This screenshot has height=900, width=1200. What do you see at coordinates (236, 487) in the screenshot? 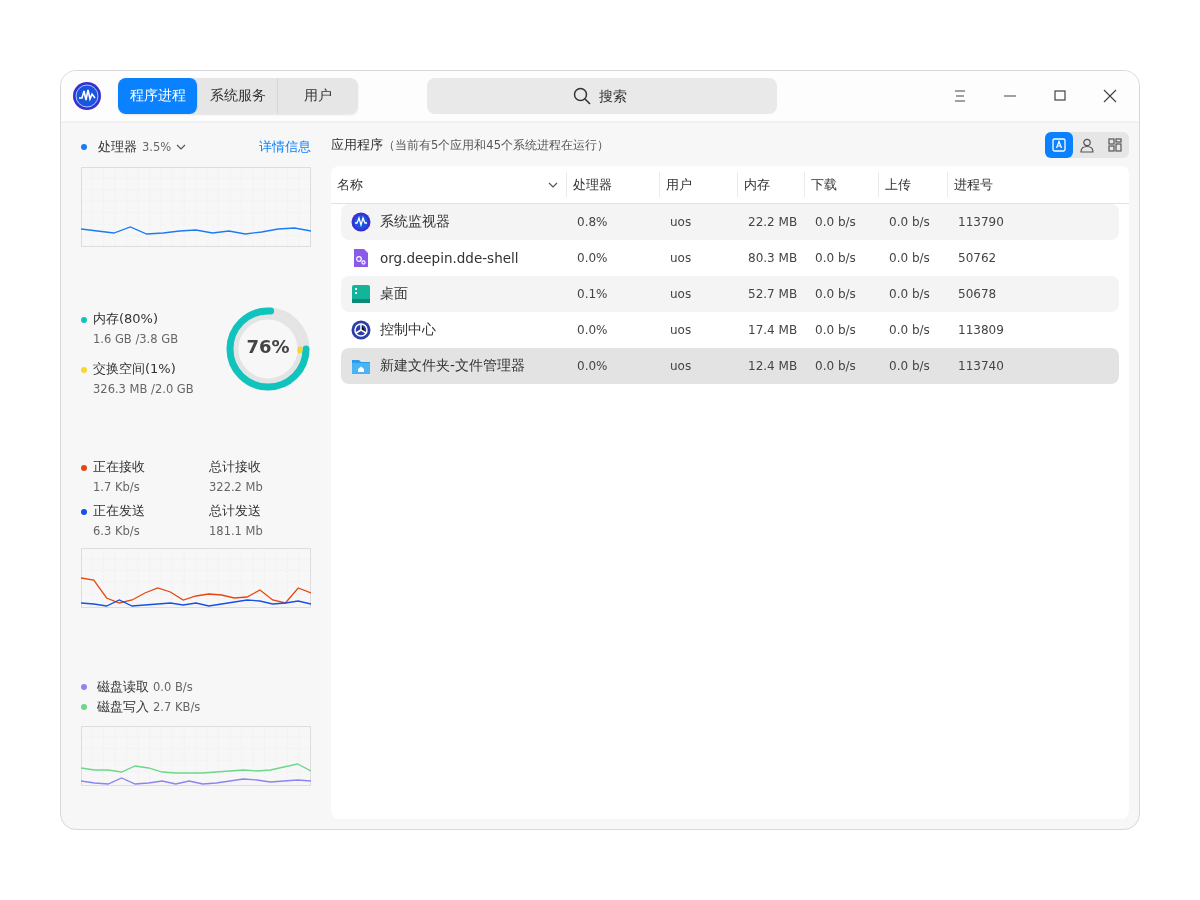
I see `network-total: 322.2 Mb` at bounding box center [236, 487].